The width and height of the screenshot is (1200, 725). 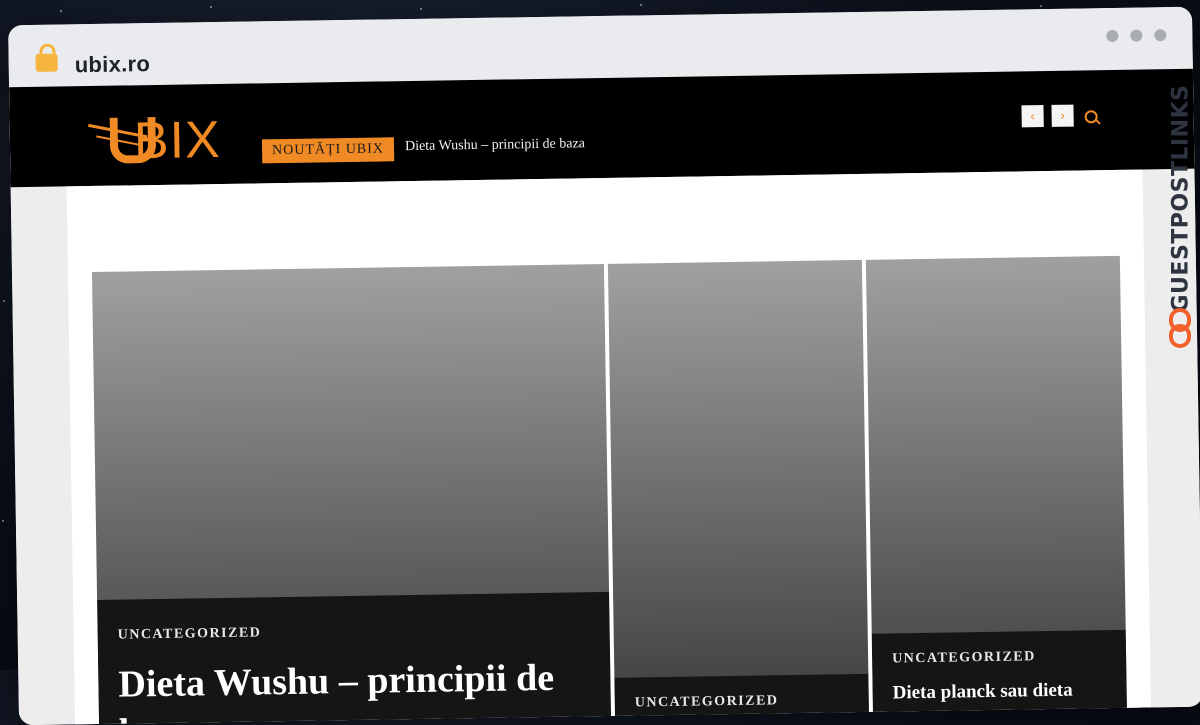 I want to click on url-text: ubix.ro, so click(x=113, y=64).